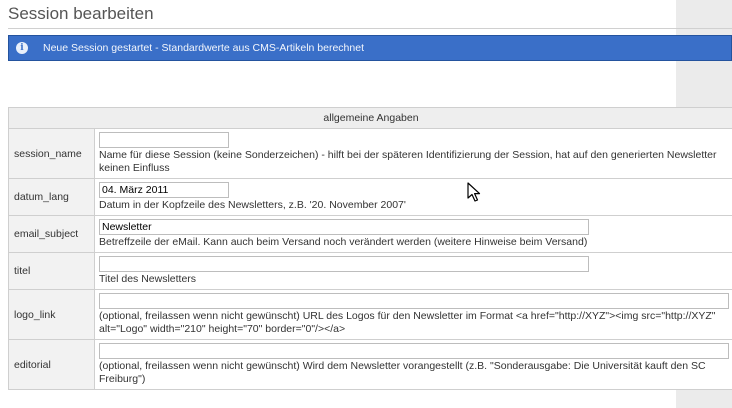  I want to click on session-name-input, so click(164, 140).